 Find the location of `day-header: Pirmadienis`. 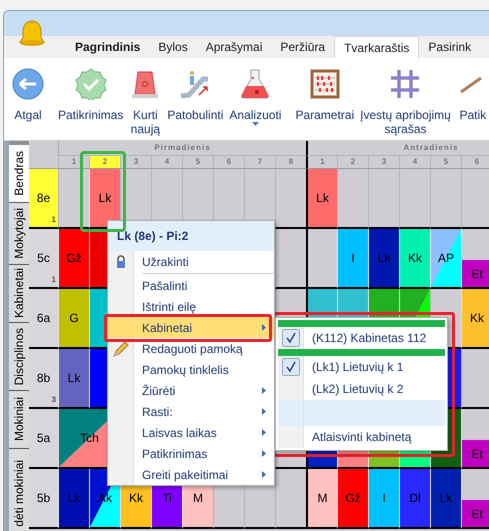

day-header: Pirmadienis is located at coordinates (182, 148).